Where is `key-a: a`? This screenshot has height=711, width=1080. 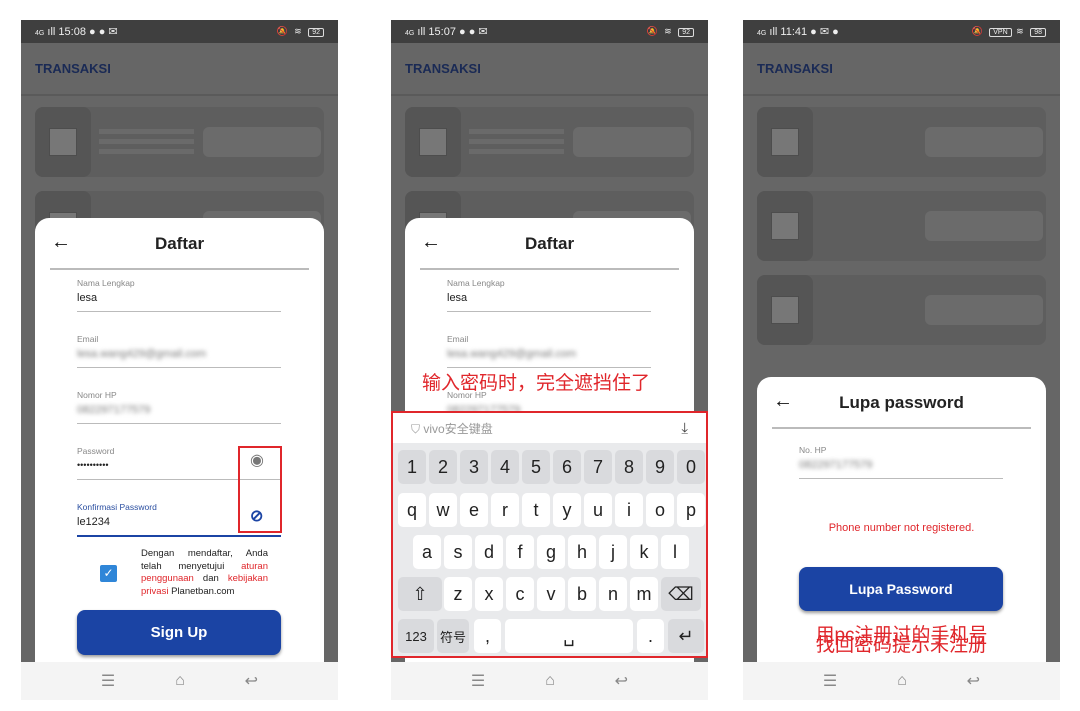
key-a: a is located at coordinates (427, 552).